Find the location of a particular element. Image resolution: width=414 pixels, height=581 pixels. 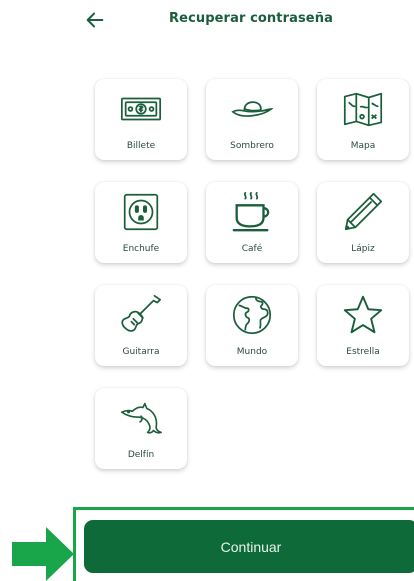

card-lapiz: Lápiz is located at coordinates (363, 222).